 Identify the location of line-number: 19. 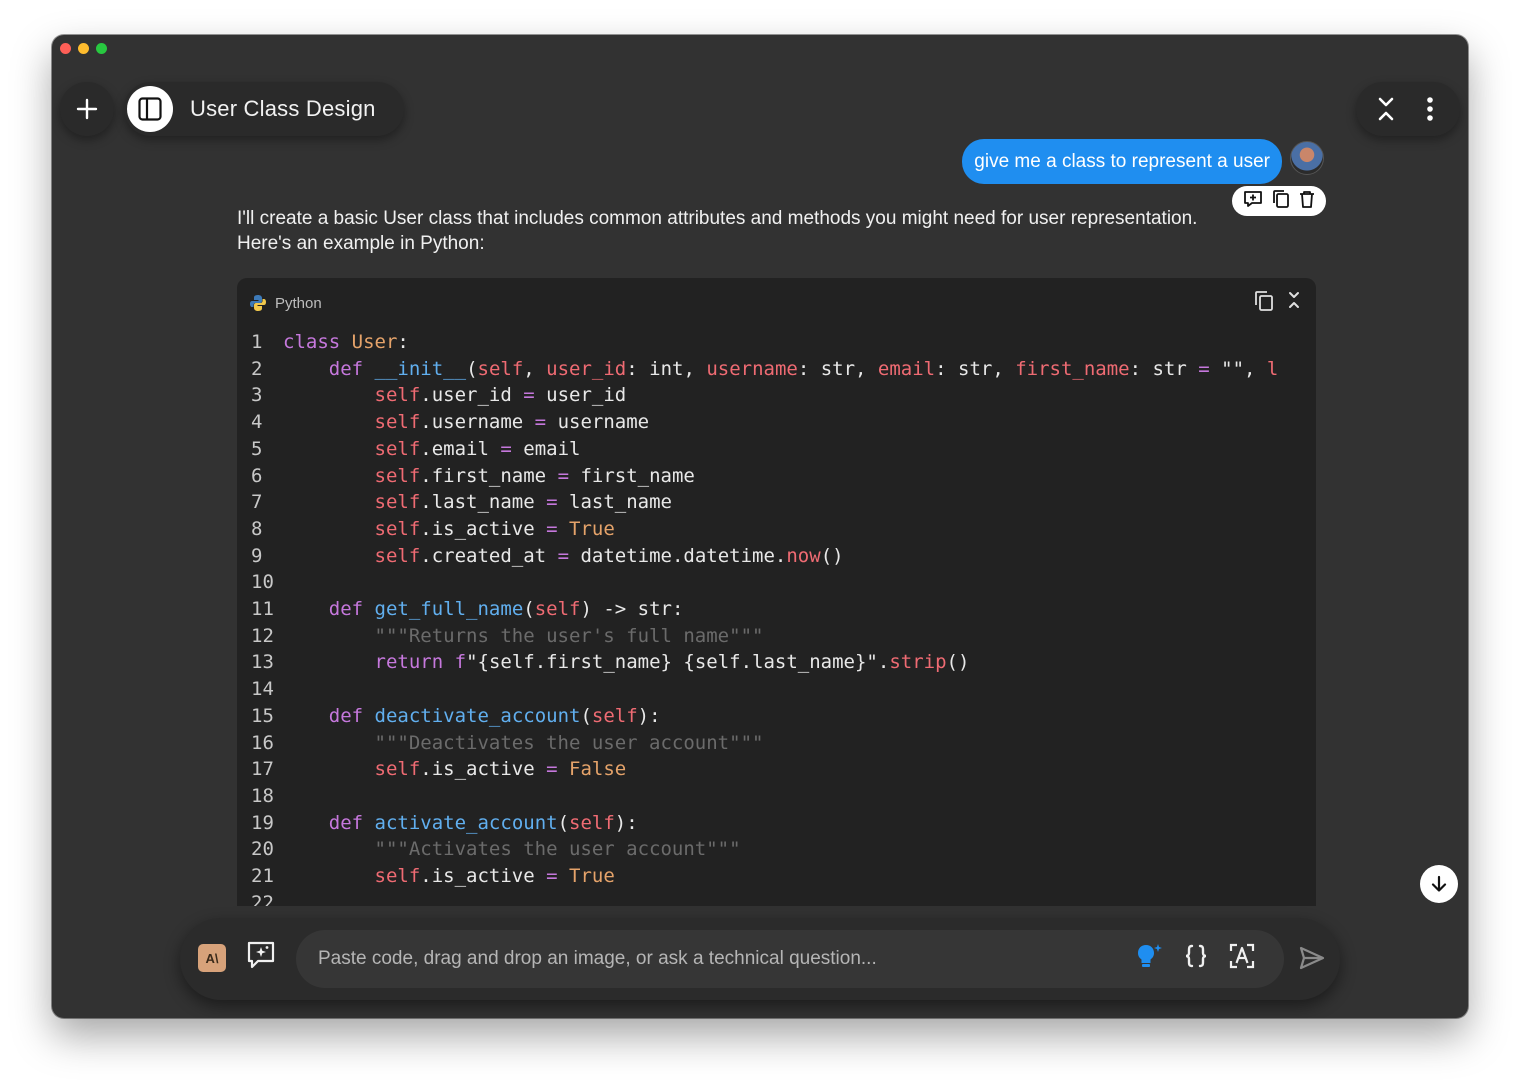
(262, 822).